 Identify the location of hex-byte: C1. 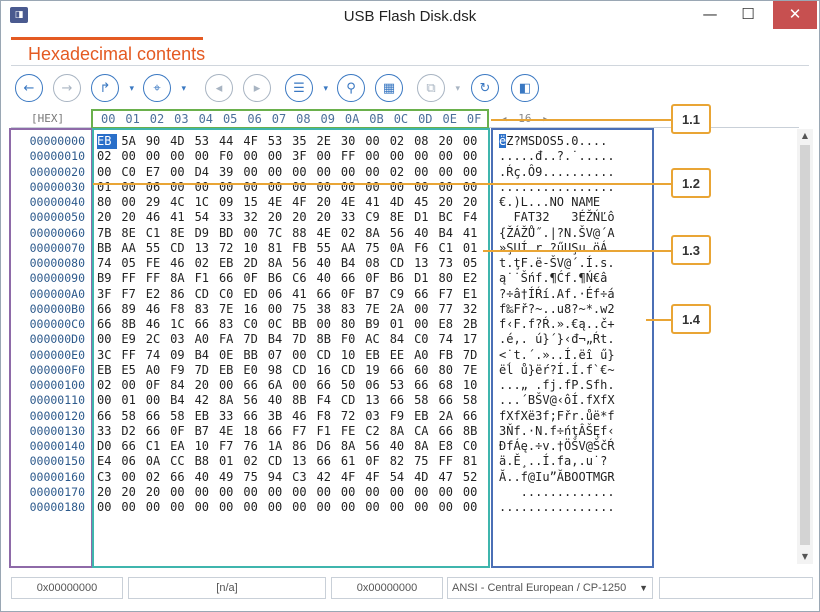
(450, 248).